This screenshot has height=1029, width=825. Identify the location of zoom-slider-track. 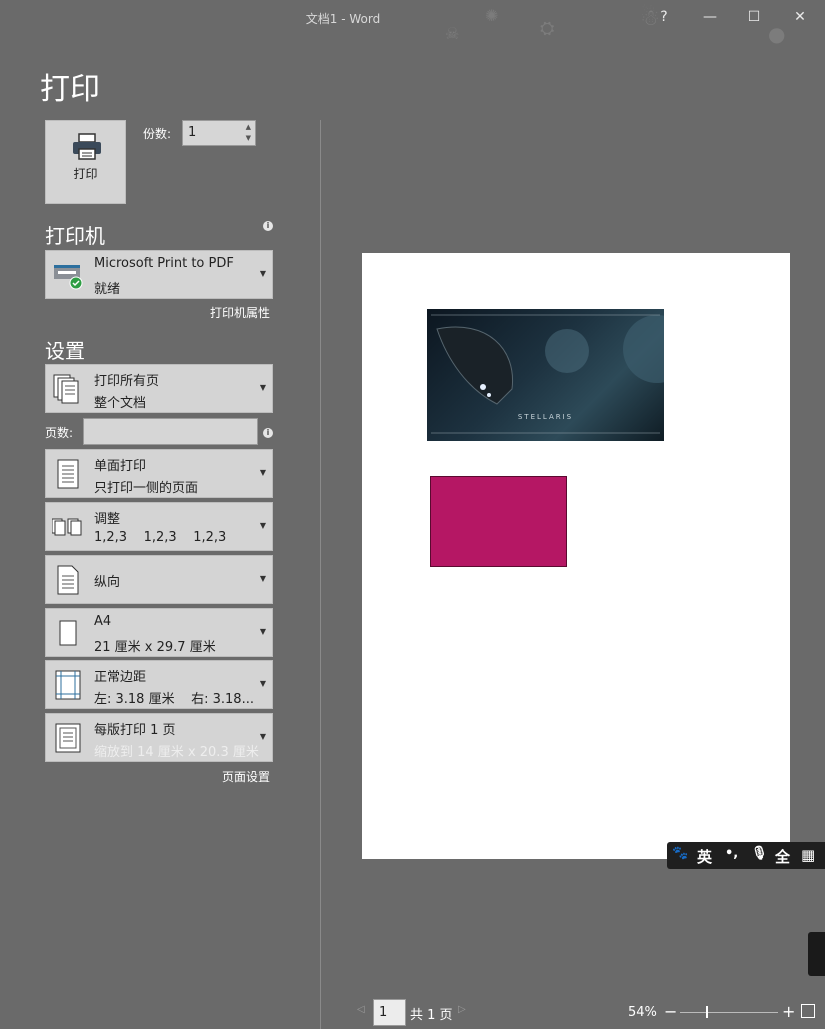
(729, 1012).